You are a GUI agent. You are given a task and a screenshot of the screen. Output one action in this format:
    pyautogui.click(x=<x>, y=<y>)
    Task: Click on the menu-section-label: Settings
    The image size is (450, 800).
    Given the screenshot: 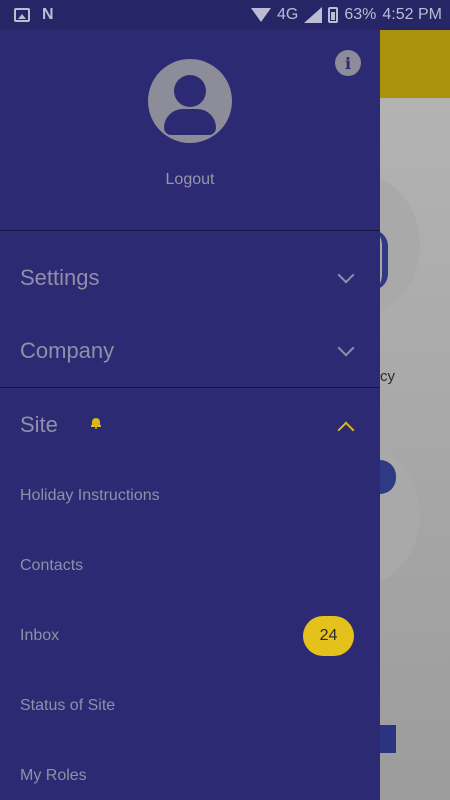 What is the action you would take?
    pyautogui.click(x=60, y=277)
    